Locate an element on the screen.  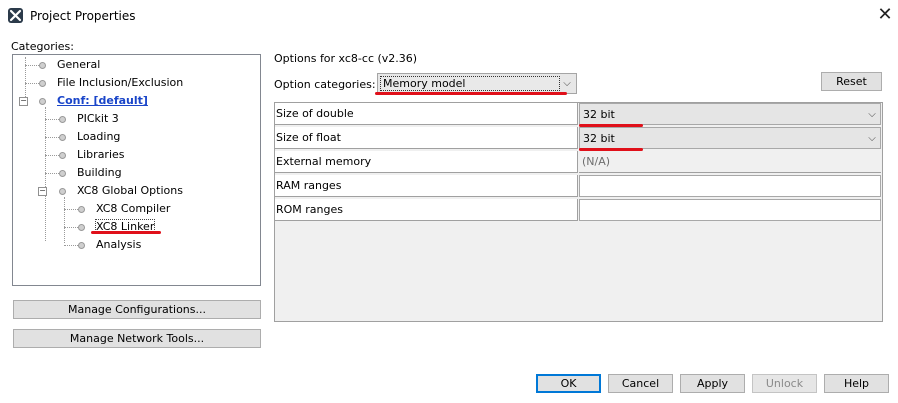
tree-item-label: Conf: [default] is located at coordinates (102, 100).